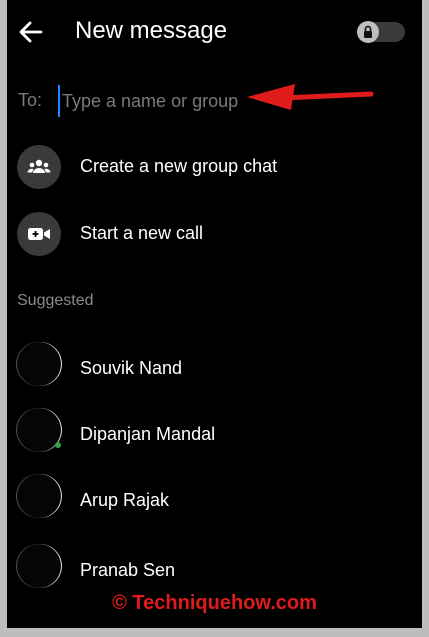 Image resolution: width=429 pixels, height=637 pixels. I want to click on video-camera-icon-circle, so click(39, 234).